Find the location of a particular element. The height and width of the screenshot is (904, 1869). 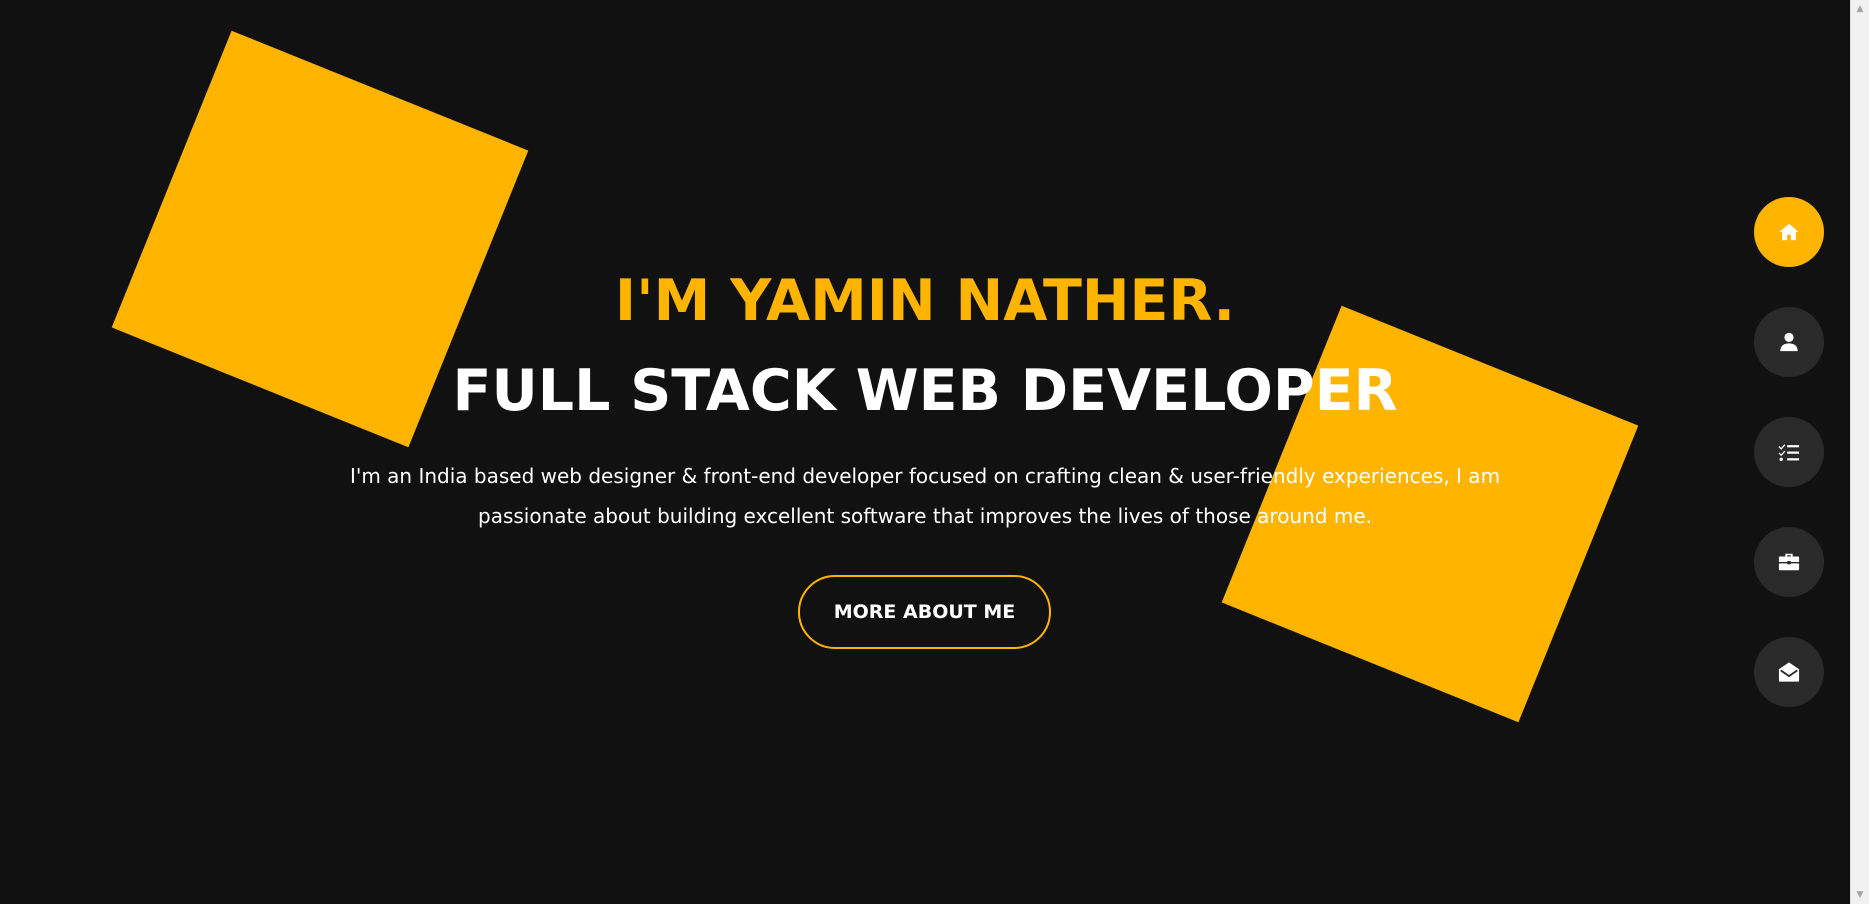

side-navigation is located at coordinates (1789, 472).